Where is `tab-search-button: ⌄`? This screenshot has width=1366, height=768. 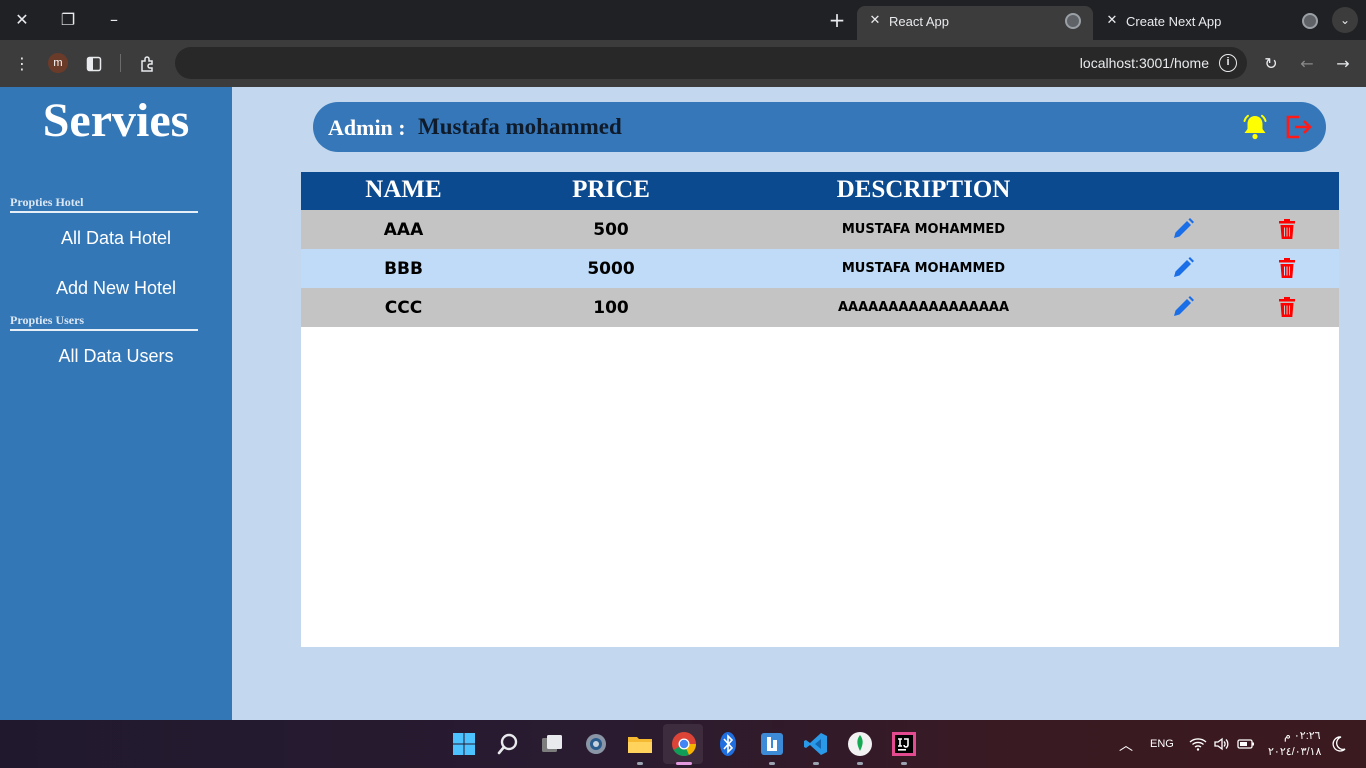 tab-search-button: ⌄ is located at coordinates (1345, 20).